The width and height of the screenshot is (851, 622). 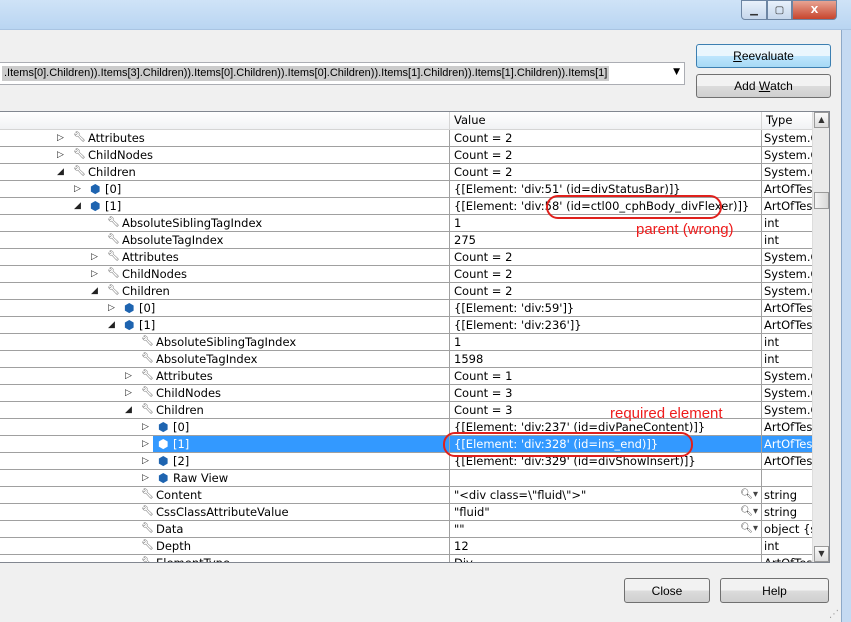 I want to click on table-row: 🔧︎ Data "" 🔍︎▾ object {s, so click(x=406, y=529).